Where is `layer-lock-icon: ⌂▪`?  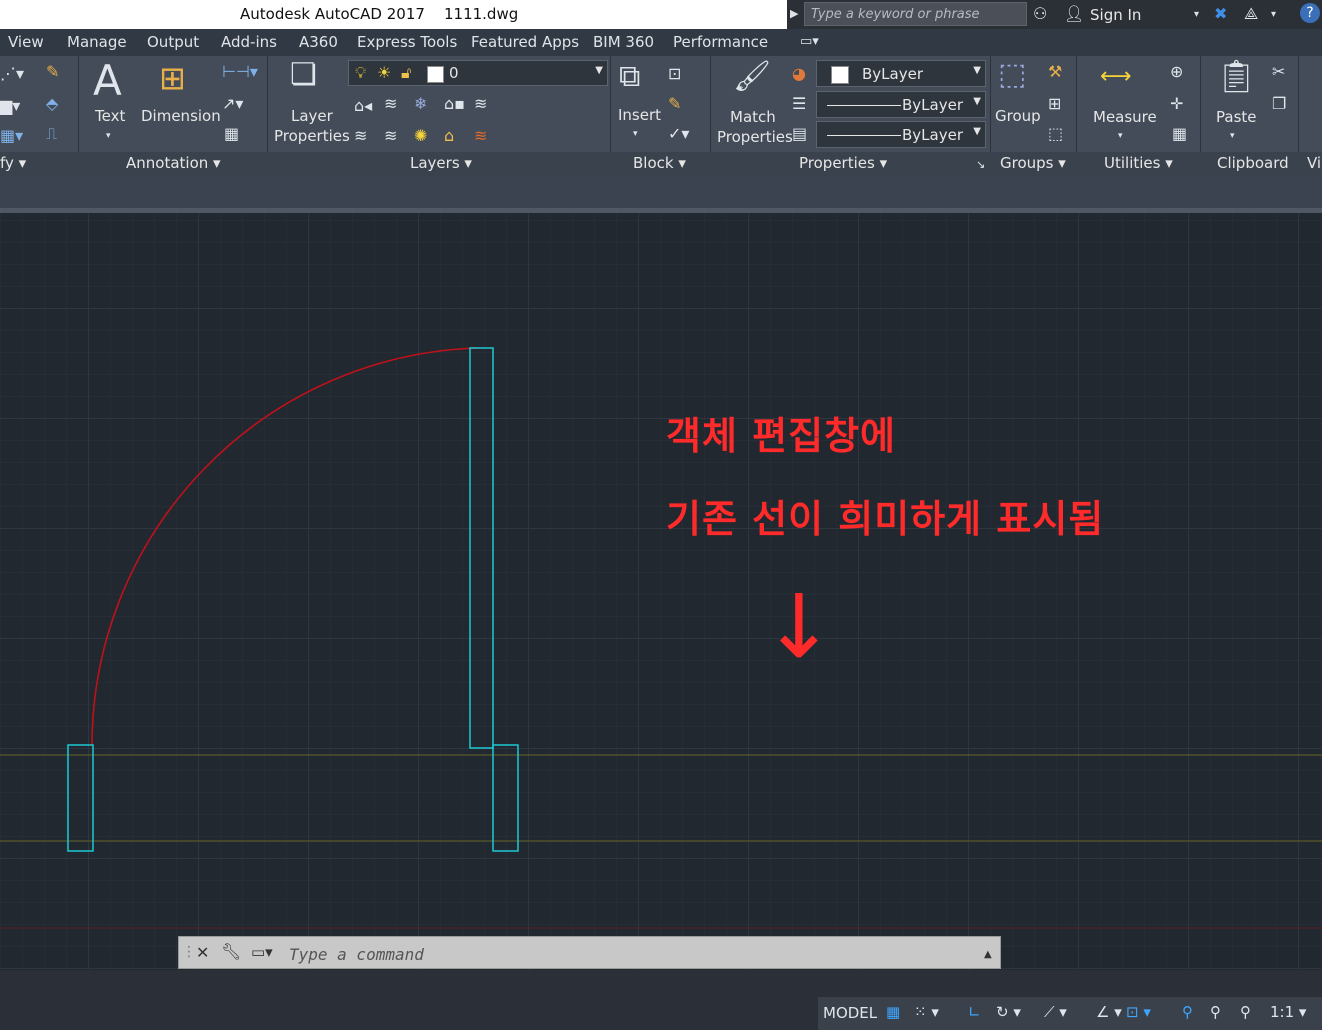 layer-lock-icon: ⌂▪ is located at coordinates (454, 104).